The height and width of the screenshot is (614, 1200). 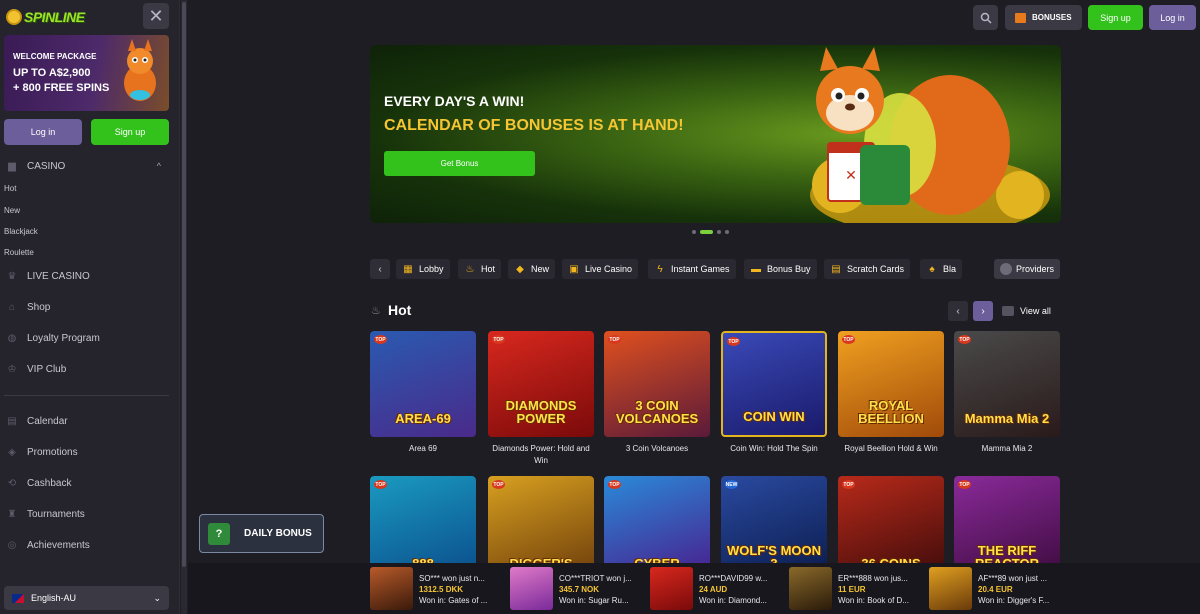 I want to click on chevron-right-icon: ›, so click(x=983, y=311).